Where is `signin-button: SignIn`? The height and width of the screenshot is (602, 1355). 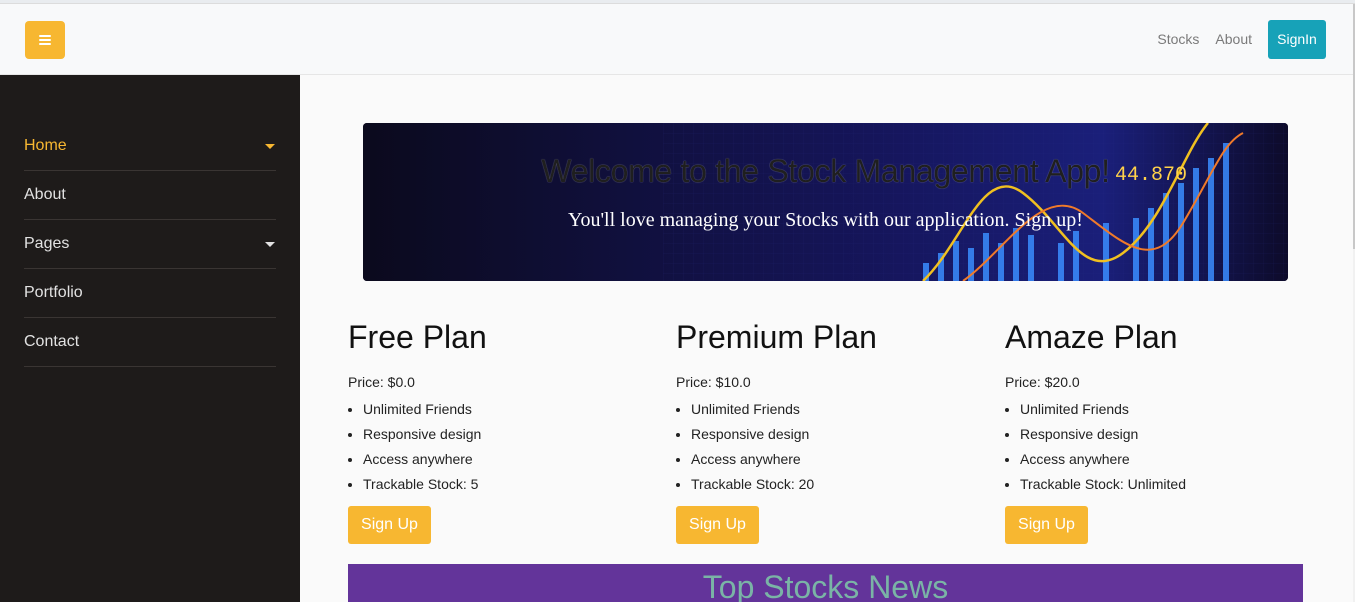
signin-button: SignIn is located at coordinates (1297, 39).